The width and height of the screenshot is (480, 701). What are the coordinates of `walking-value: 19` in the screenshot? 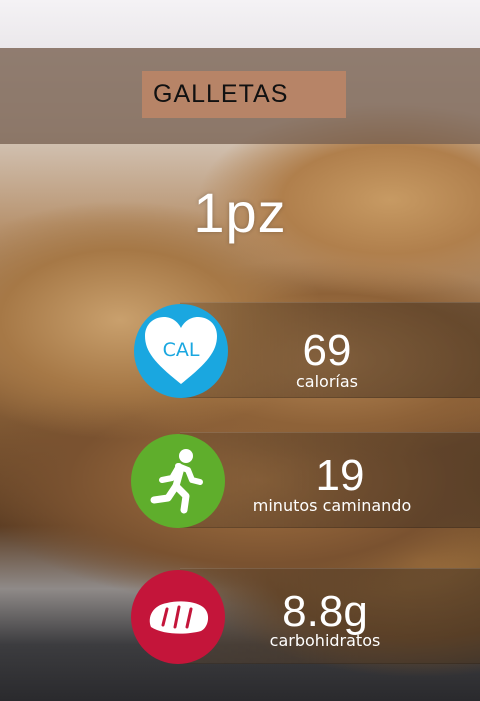 It's located at (340, 475).